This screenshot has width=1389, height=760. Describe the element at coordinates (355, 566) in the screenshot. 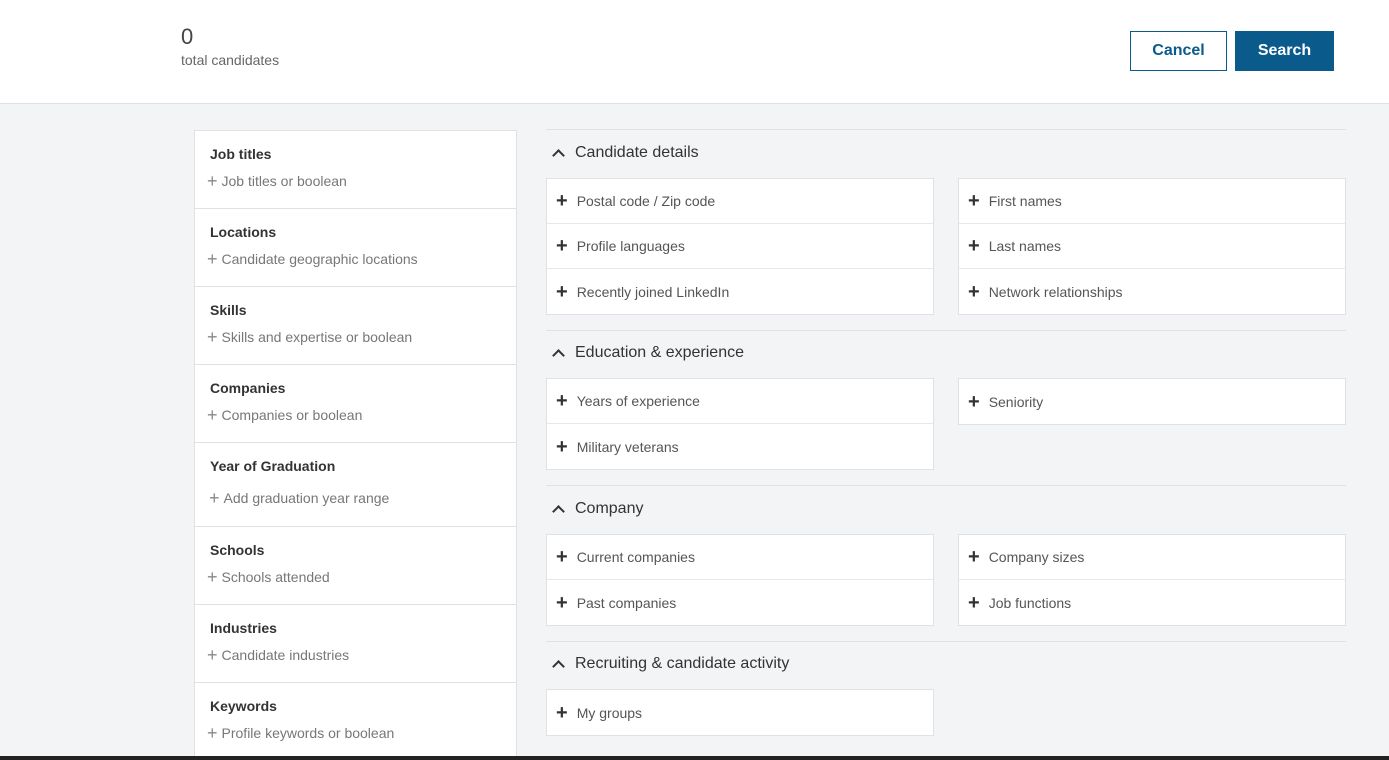

I see `filter-schools: Schools + Schools attended` at that location.